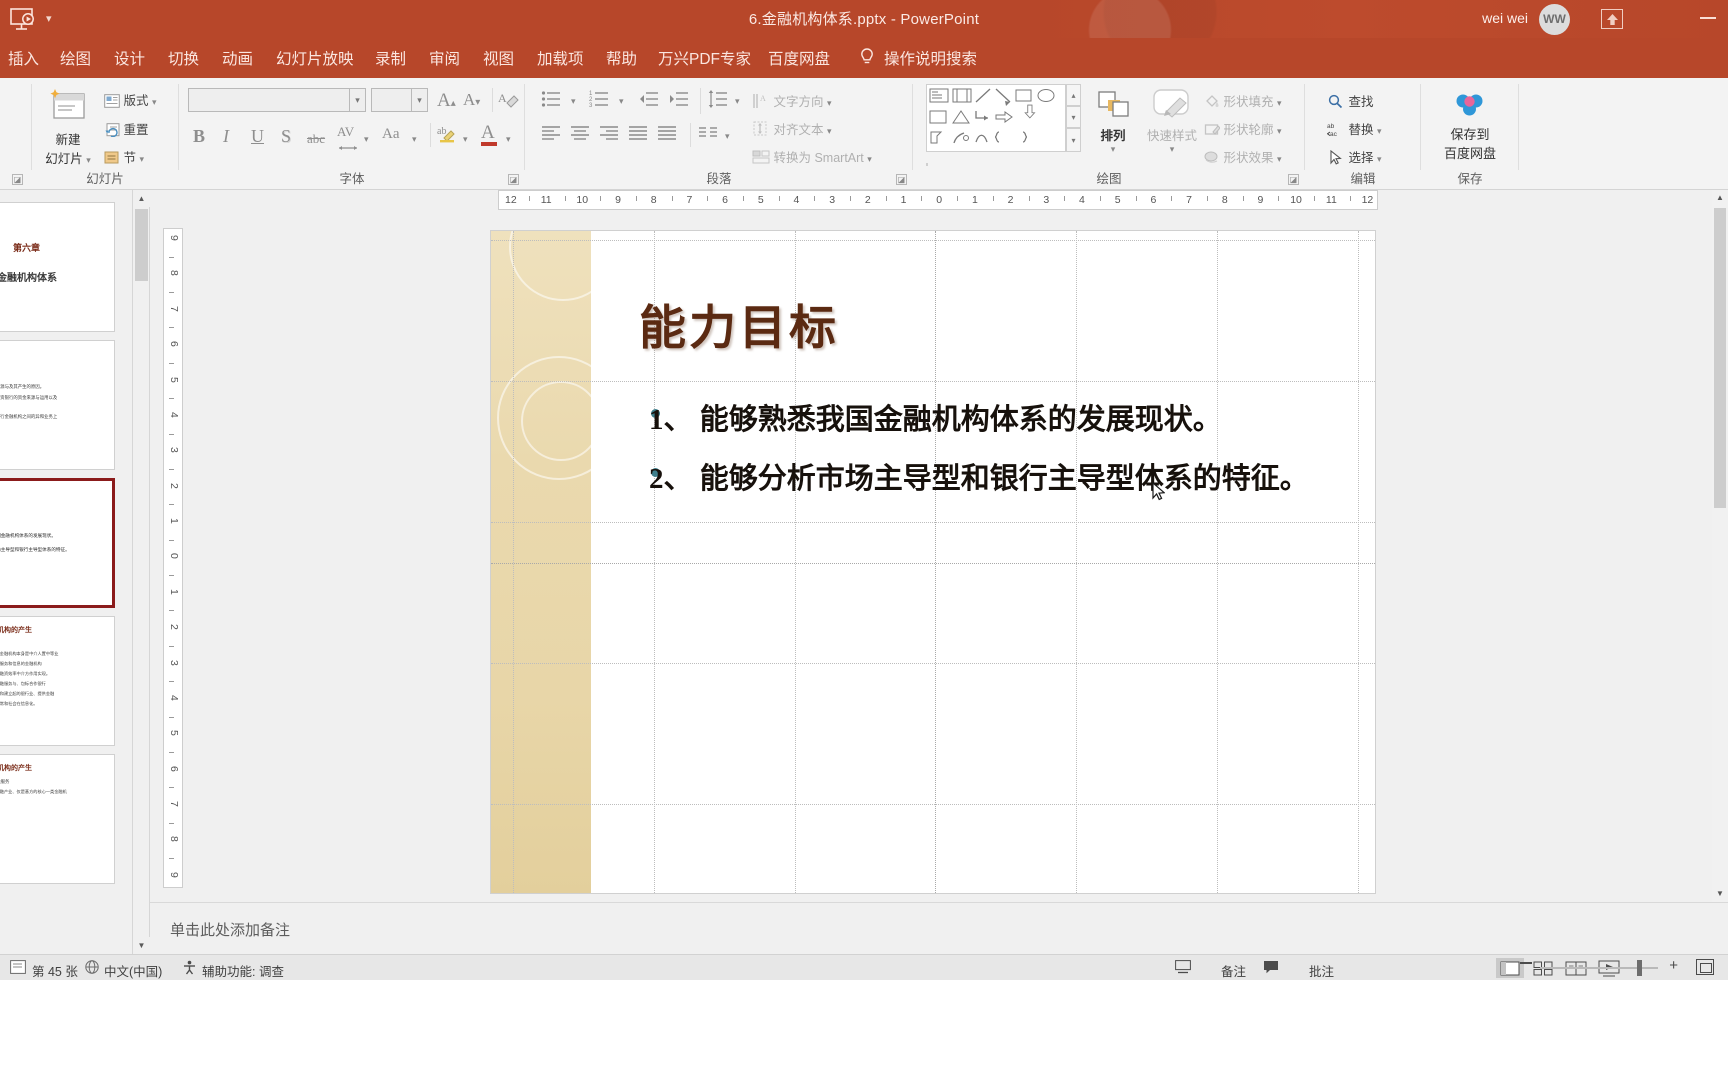 The height and width of the screenshot is (1080, 1728). Describe the element at coordinates (739, 323) in the screenshot. I see `slide-title-text: 能力目标` at that location.